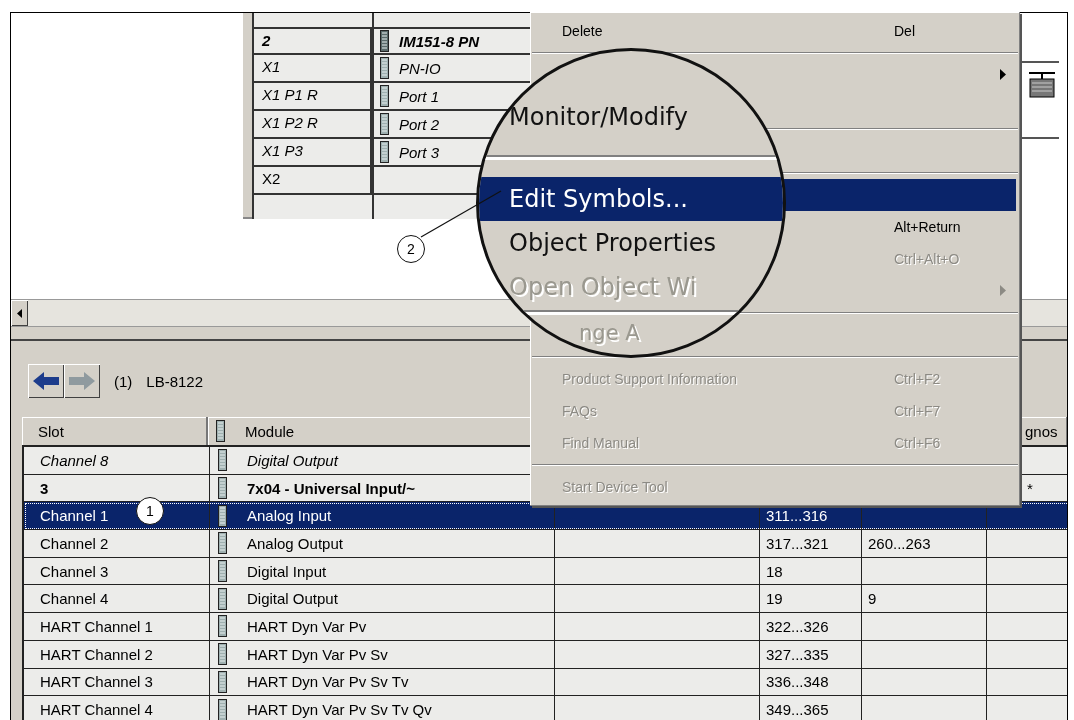  I want to click on table-cell: 317...321, so click(797, 543).